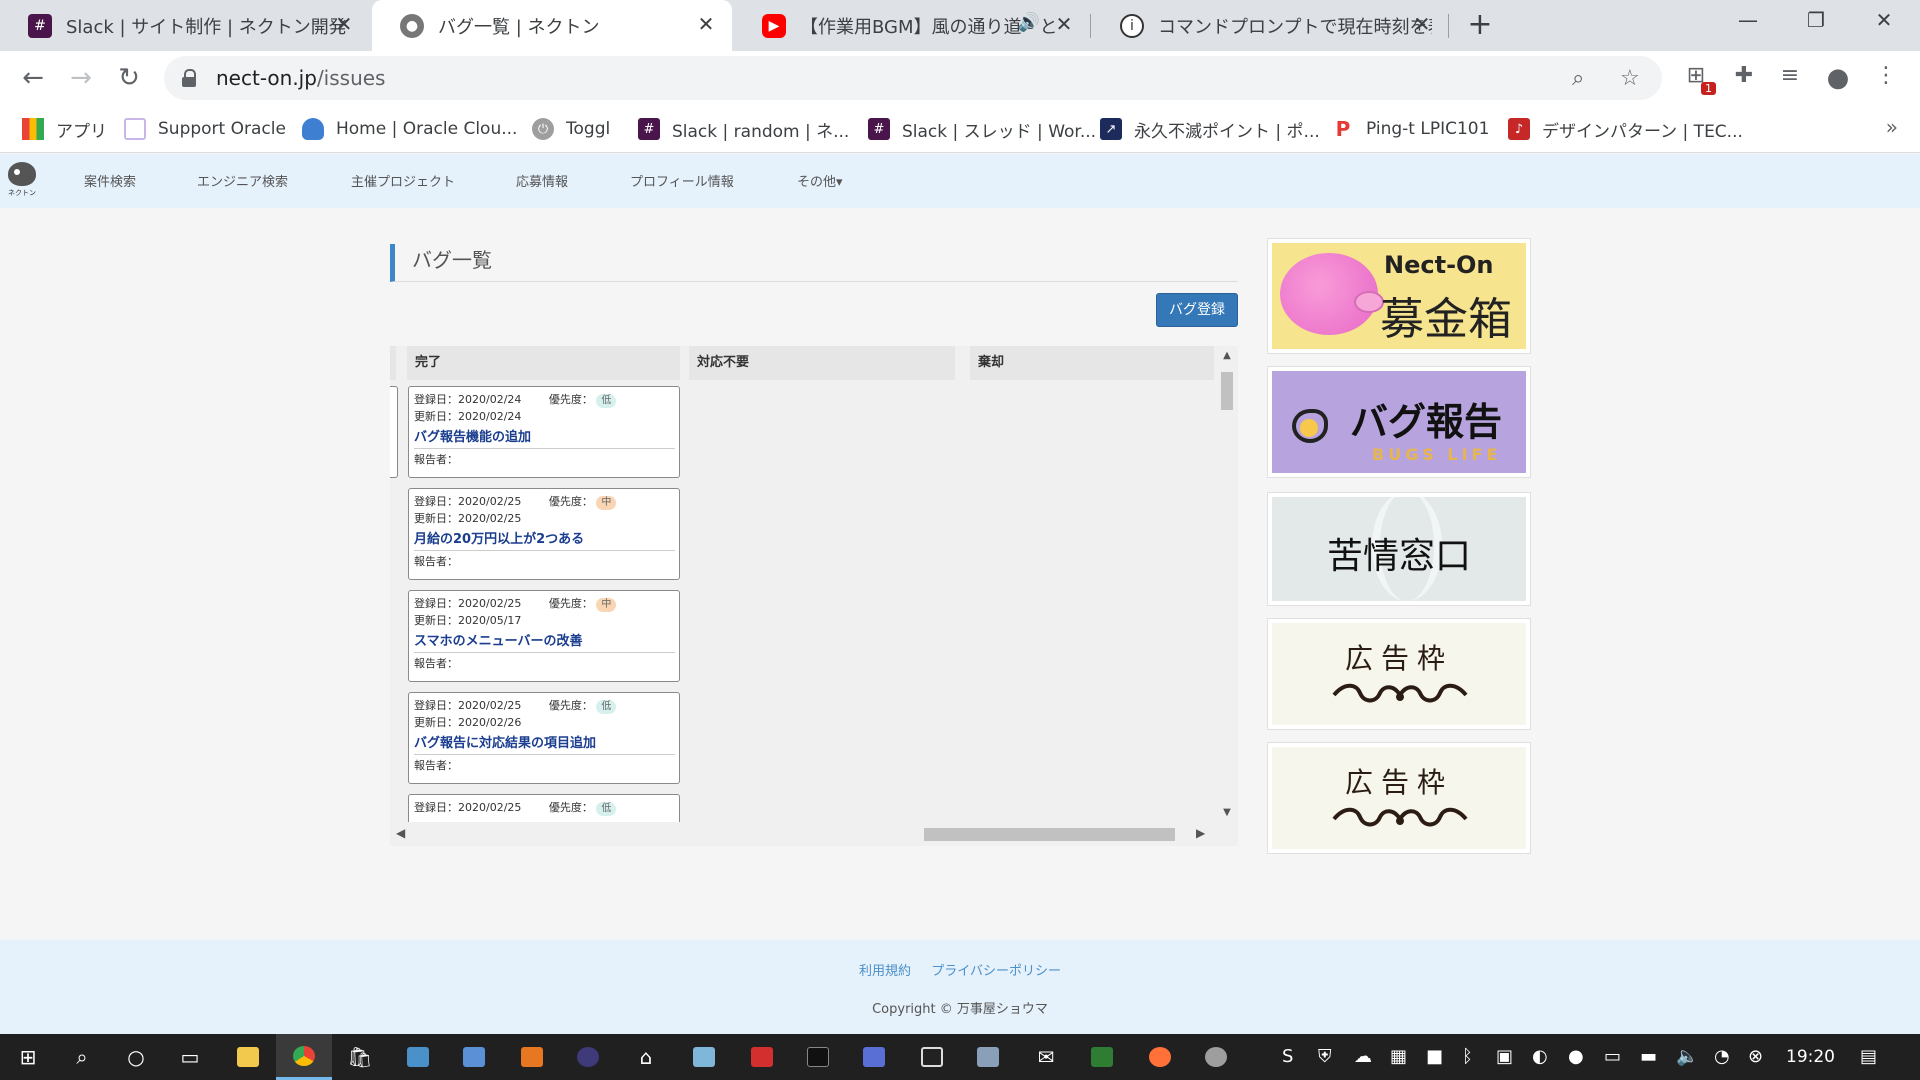 This screenshot has width=1920, height=1080. I want to click on notification-center-icon: ▤, so click(1868, 1056).